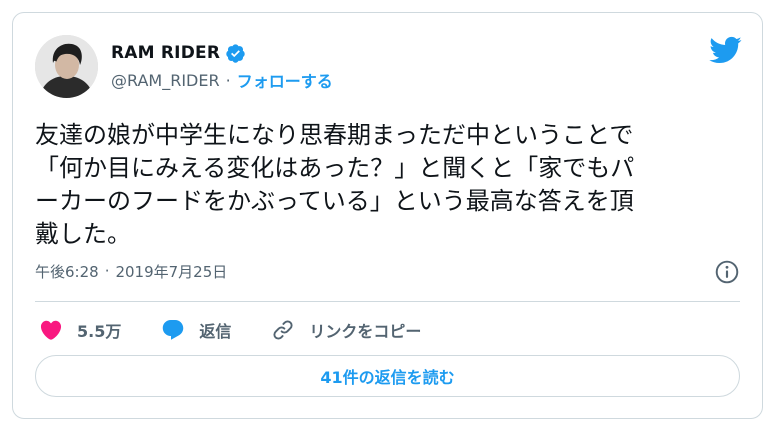  I want to click on info-icon, so click(727, 272).